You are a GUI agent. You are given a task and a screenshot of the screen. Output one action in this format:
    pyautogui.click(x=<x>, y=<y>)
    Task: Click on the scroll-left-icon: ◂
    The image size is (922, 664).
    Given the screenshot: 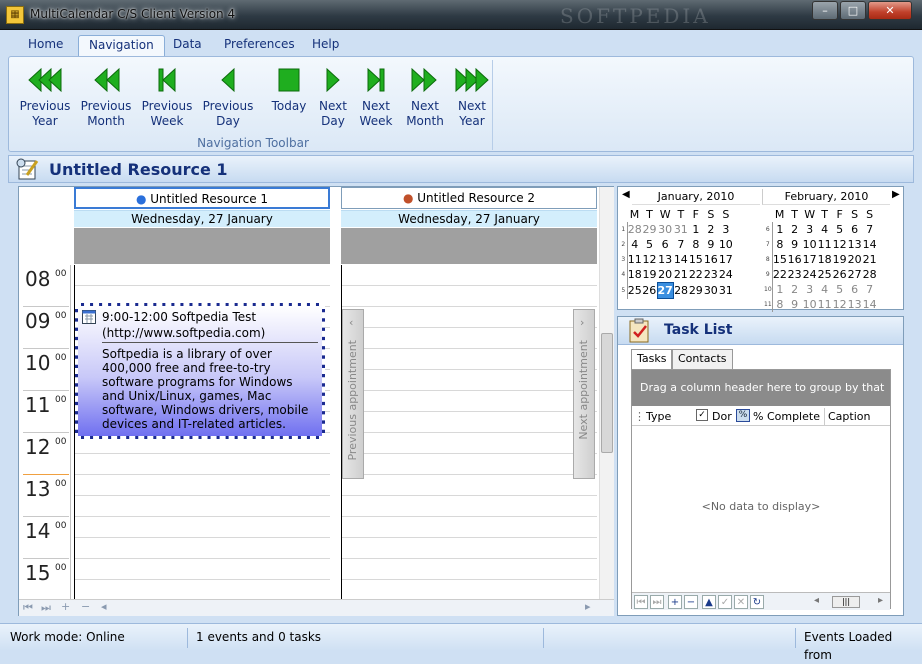 What is the action you would take?
    pyautogui.click(x=104, y=606)
    